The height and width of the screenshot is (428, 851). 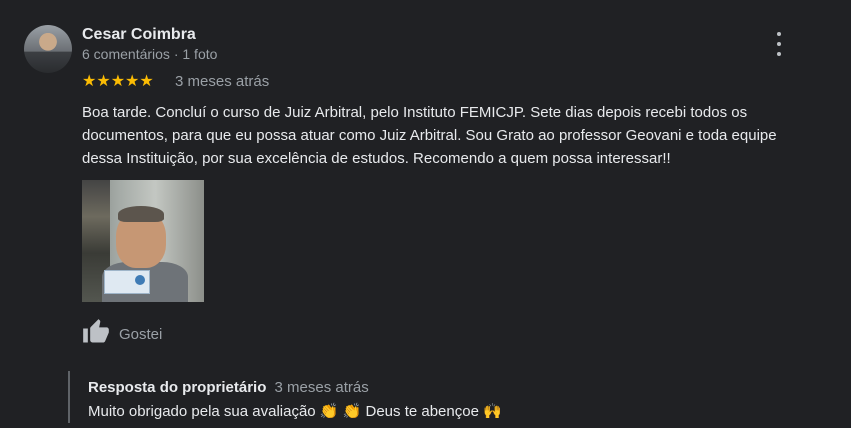 I want to click on reply-divider, so click(x=69, y=397).